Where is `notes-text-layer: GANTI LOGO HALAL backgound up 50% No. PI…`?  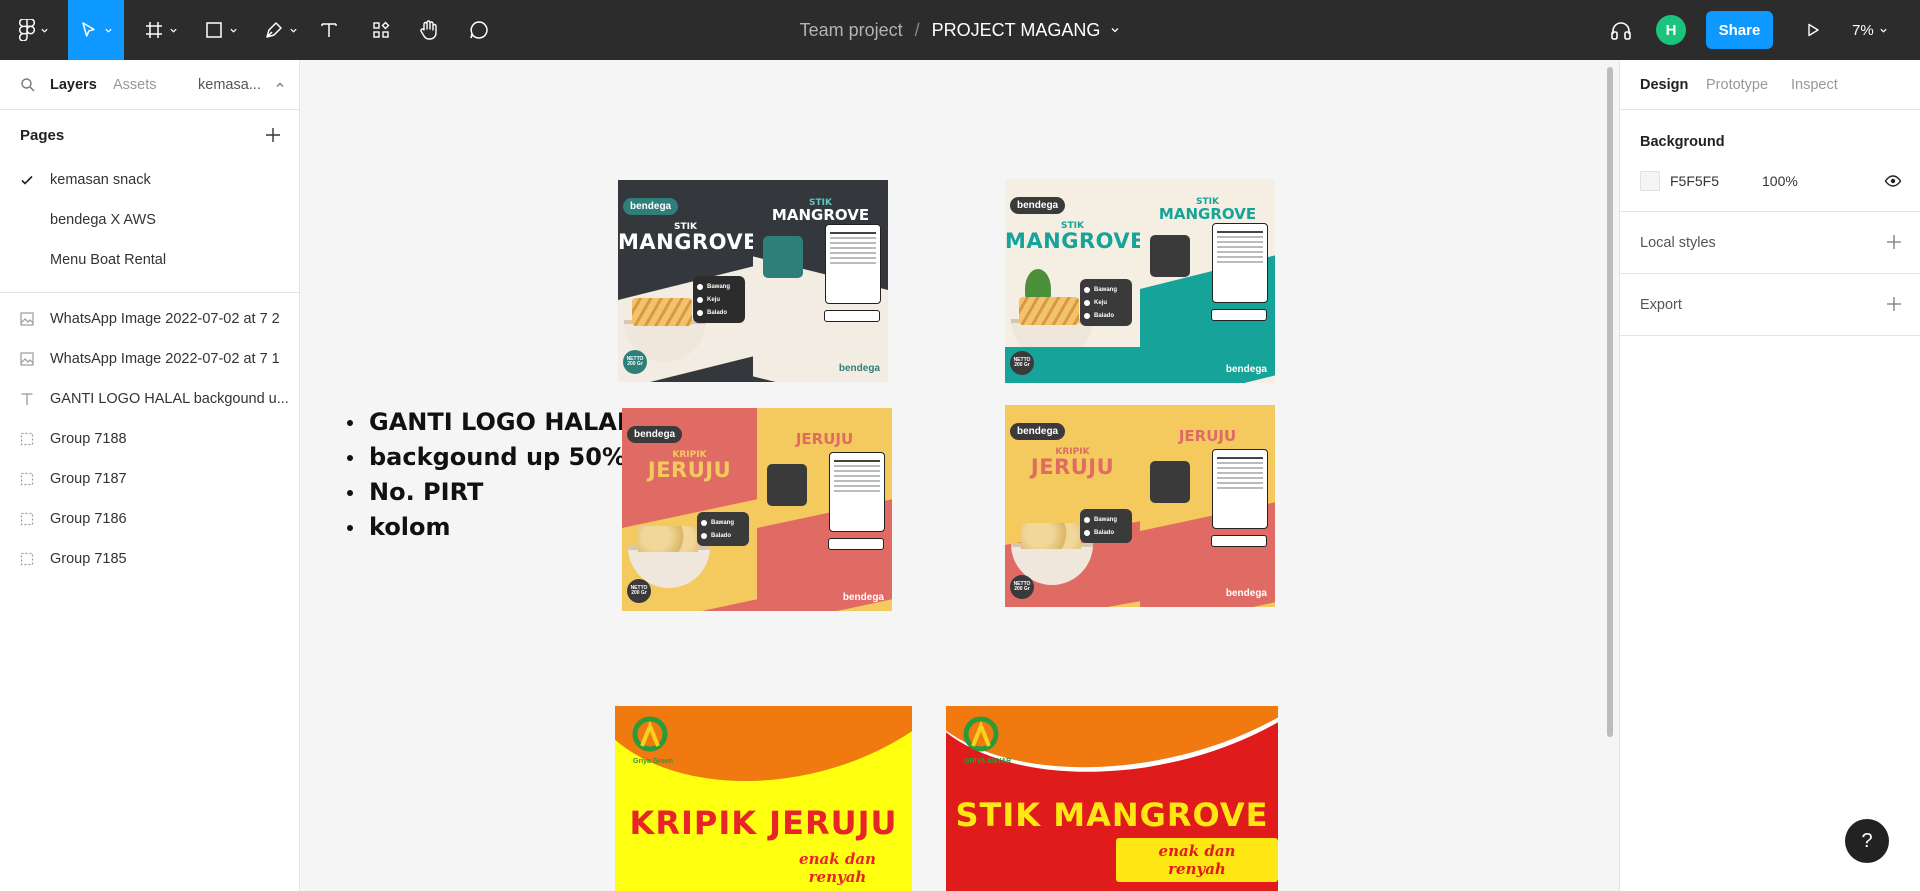 notes-text-layer: GANTI LOGO HALAL backgound up 50% No. PI… is located at coordinates (488, 475).